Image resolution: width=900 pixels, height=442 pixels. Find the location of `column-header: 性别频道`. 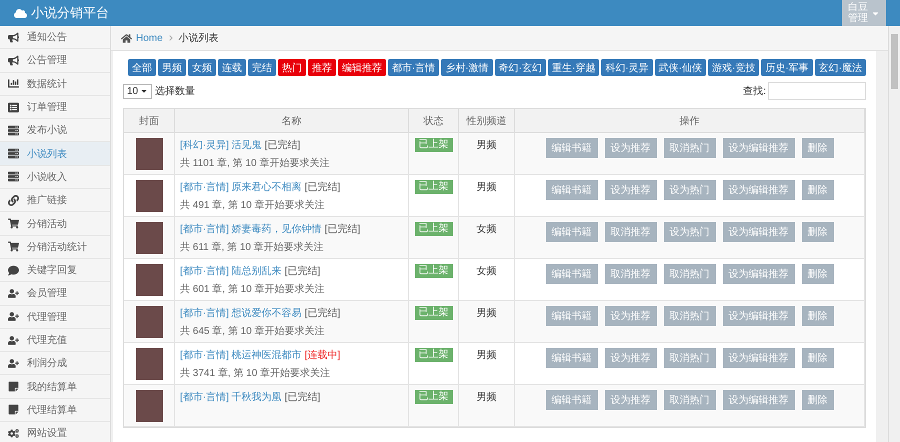

column-header: 性别频道 is located at coordinates (487, 121).